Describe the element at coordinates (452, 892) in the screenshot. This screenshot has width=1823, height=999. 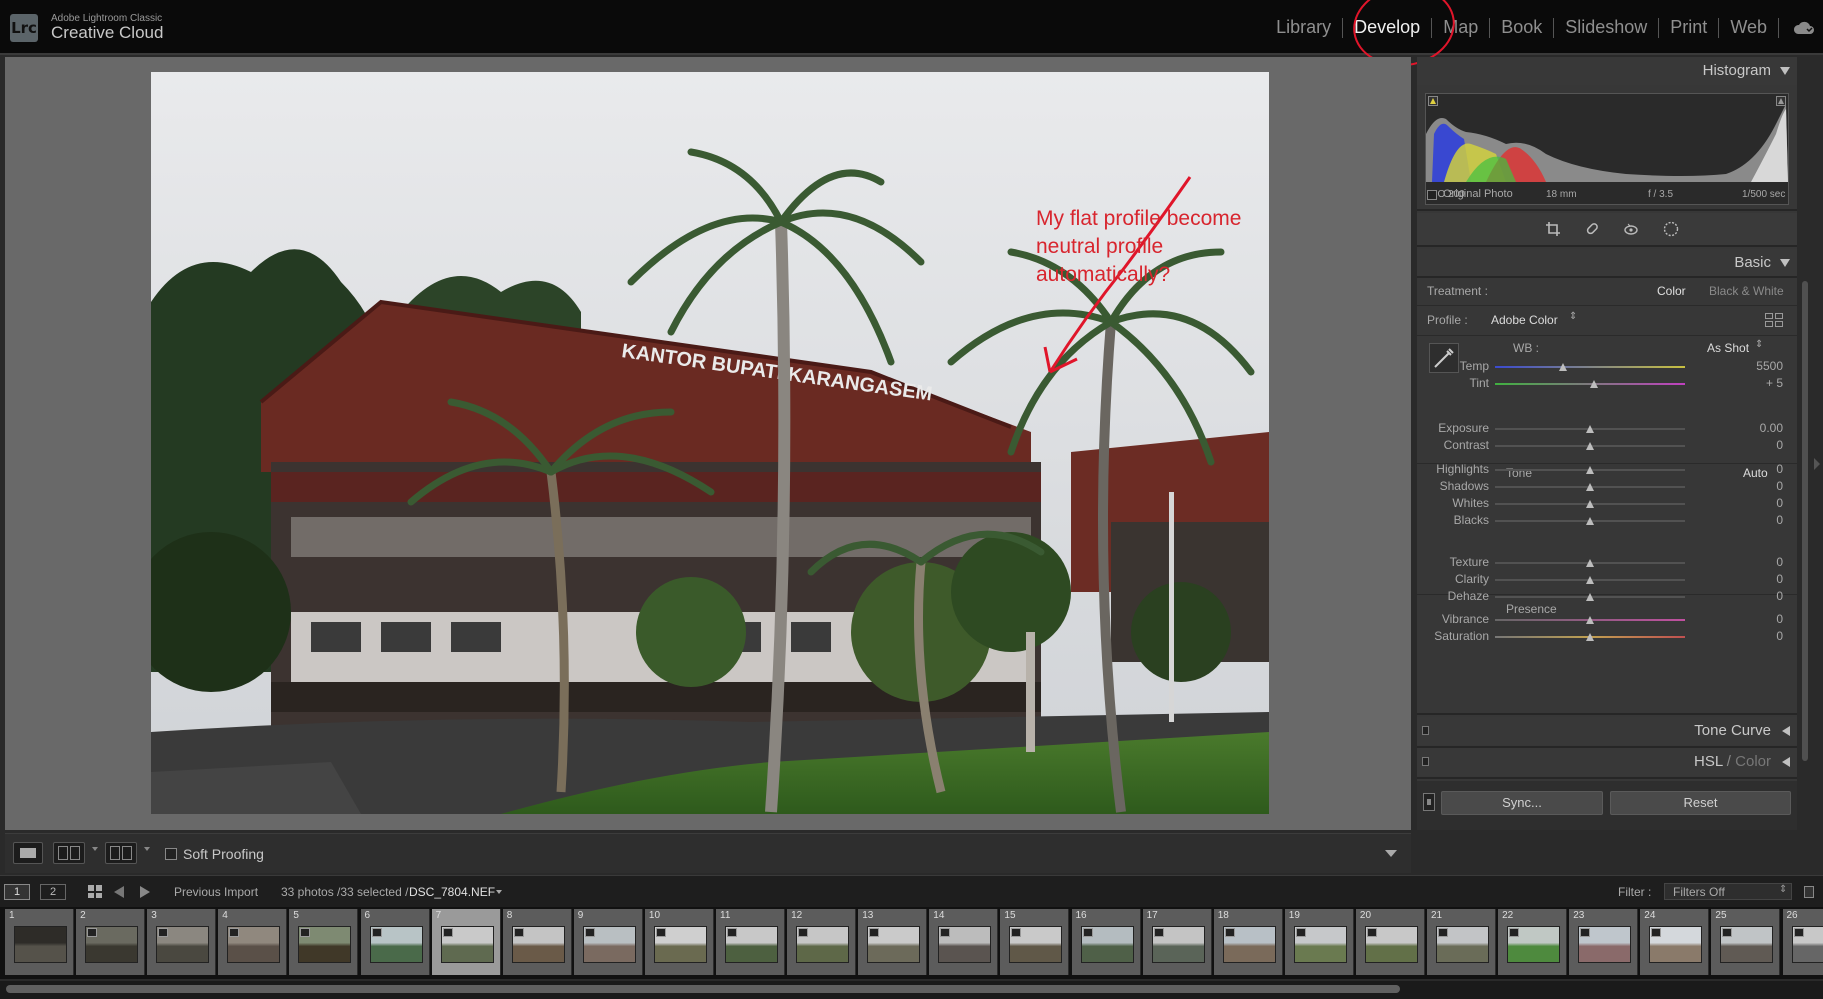
I see `selected-filename: DSC_7804.NEF` at that location.